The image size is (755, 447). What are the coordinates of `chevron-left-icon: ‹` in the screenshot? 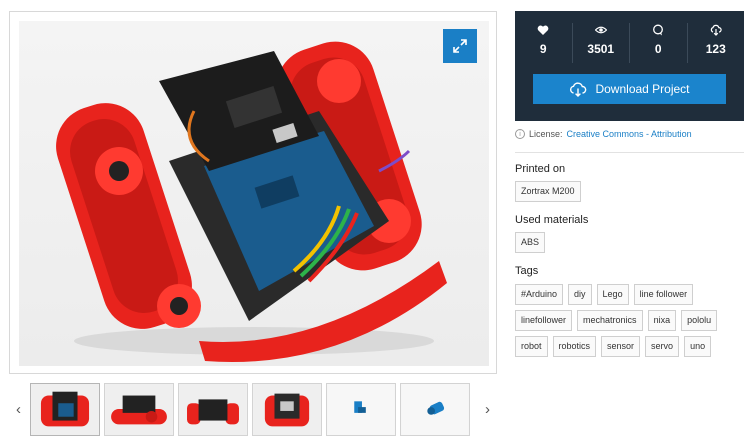 It's located at (18, 409).